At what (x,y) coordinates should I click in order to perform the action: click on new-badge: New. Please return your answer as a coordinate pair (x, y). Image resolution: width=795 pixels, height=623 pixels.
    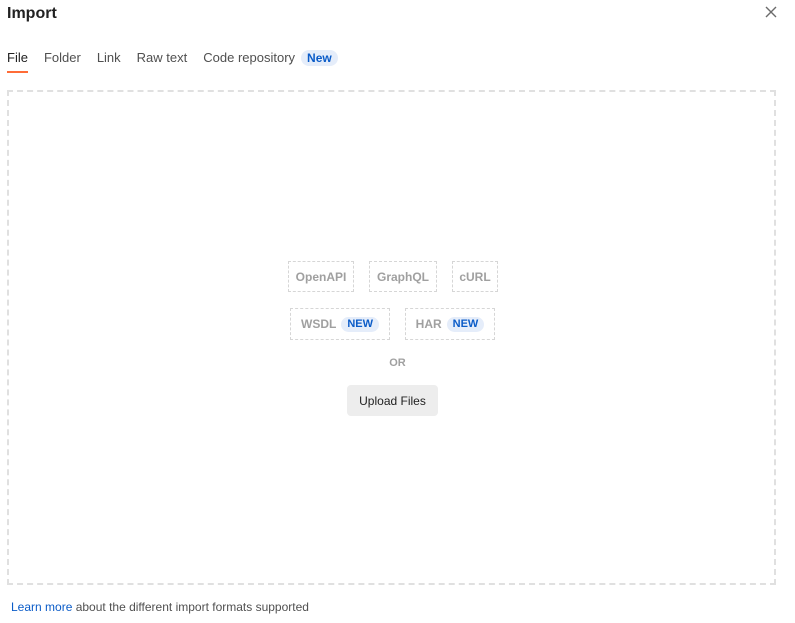
    Looking at the image, I should click on (319, 58).